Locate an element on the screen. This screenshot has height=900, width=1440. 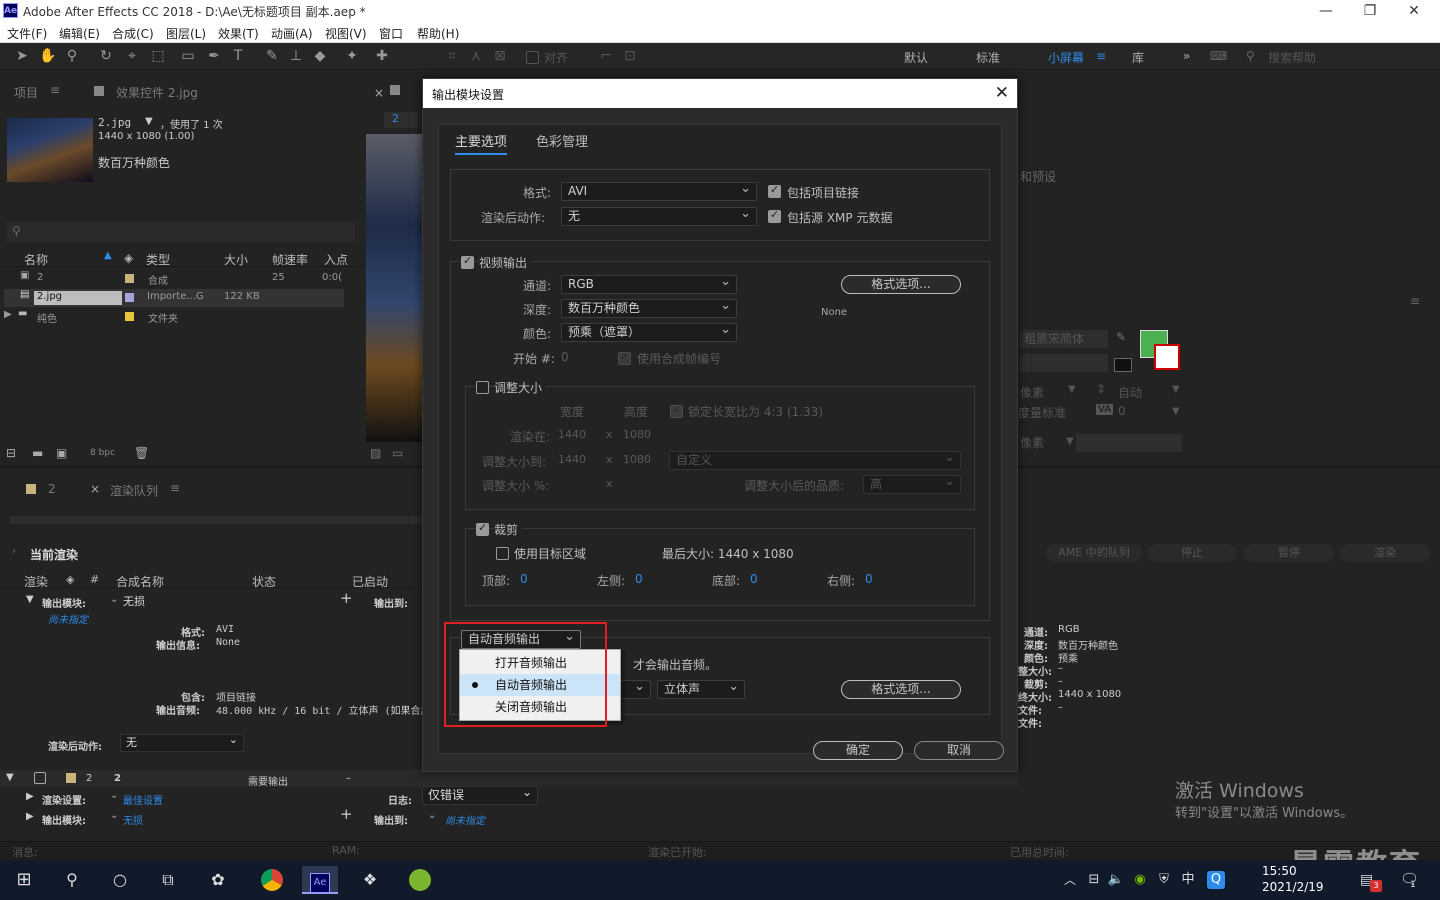
eraser-tool-icon: ◆ is located at coordinates (320, 56).